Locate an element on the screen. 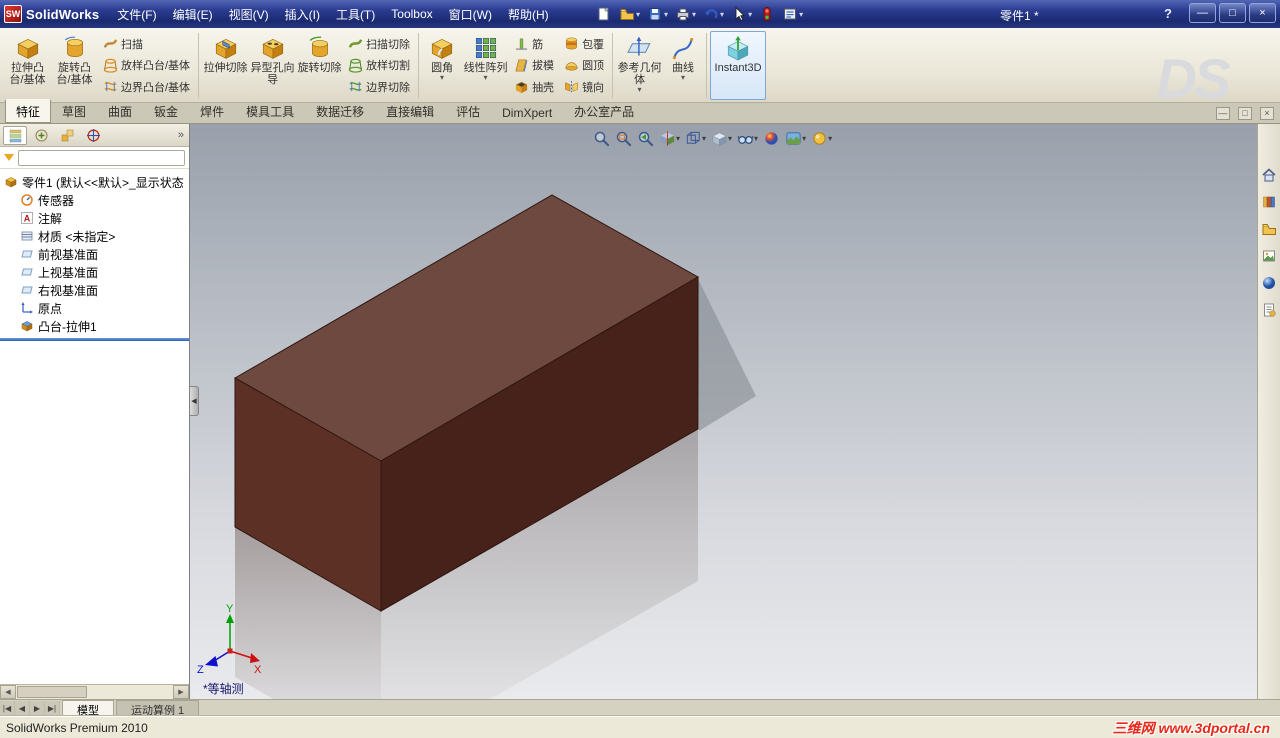 This screenshot has height=738, width=1280. menu-file: 文件(F) is located at coordinates (136, 14).